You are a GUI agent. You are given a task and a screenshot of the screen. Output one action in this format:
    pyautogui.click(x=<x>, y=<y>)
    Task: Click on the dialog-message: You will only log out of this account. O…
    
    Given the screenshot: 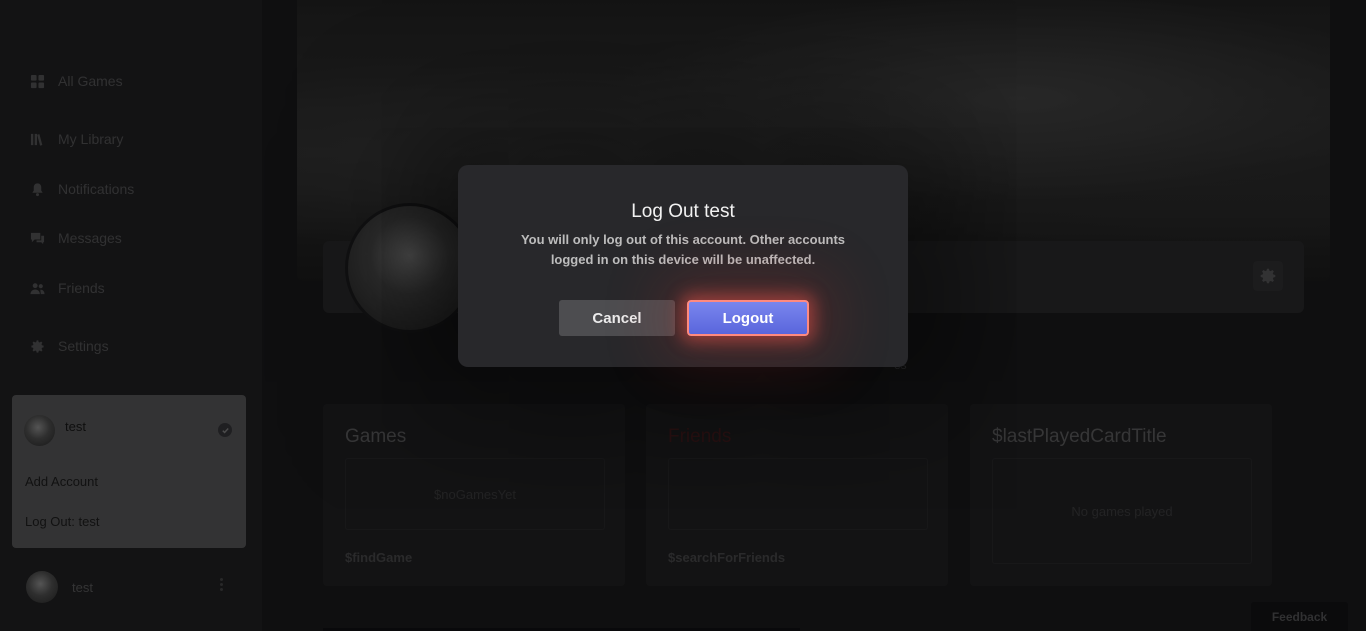 What is the action you would take?
    pyautogui.click(x=683, y=249)
    